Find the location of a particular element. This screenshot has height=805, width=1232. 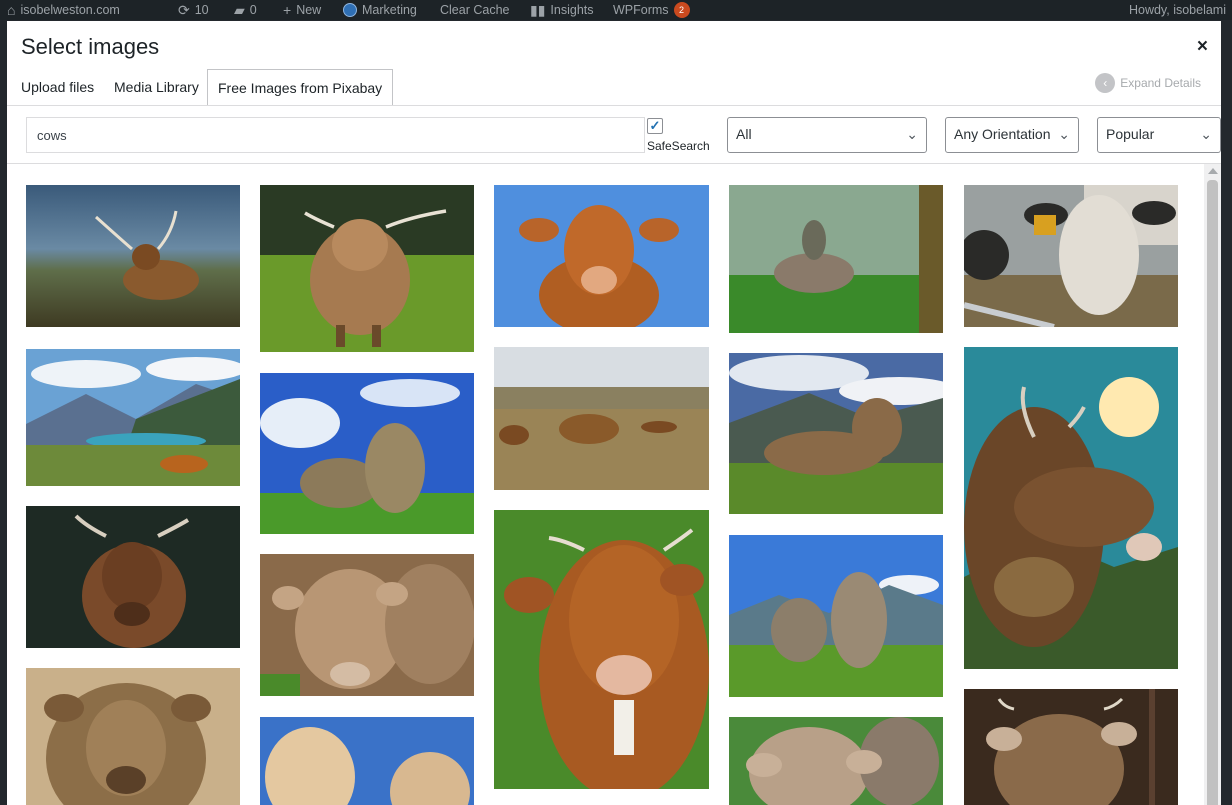

scroll-up-icon is located at coordinates (1213, 171).